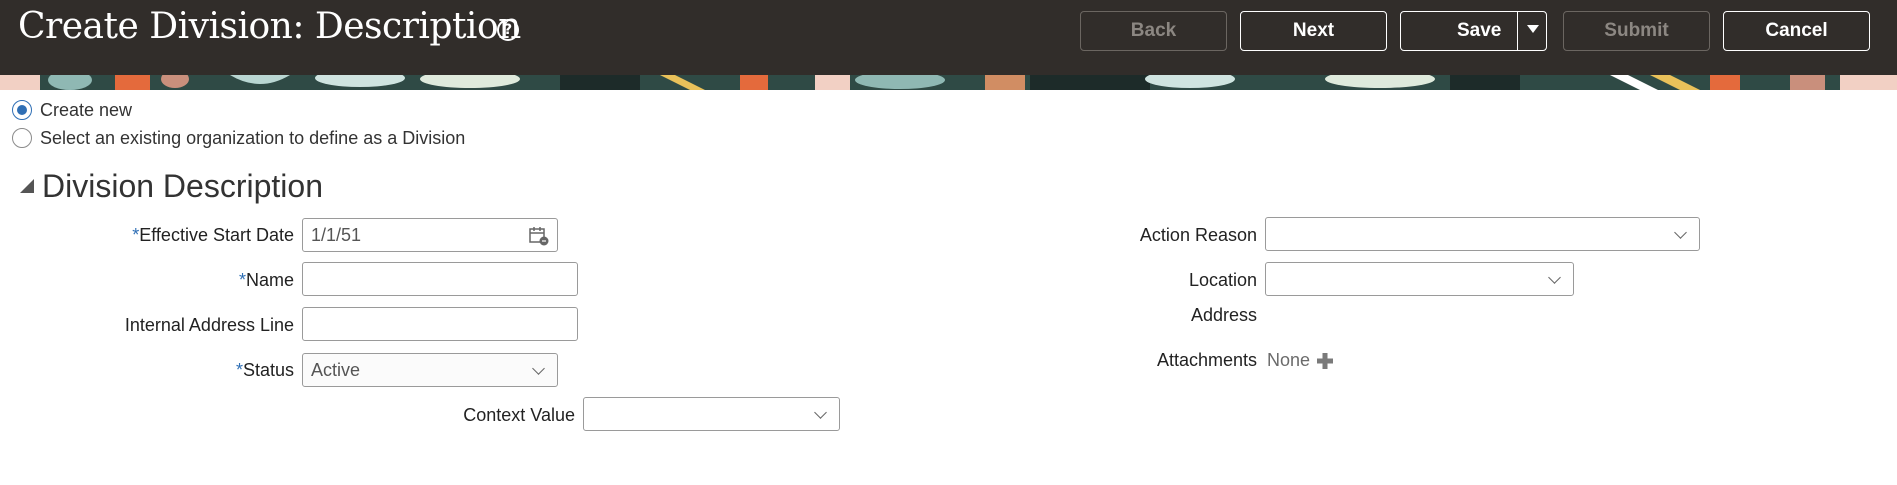 The image size is (1897, 485). What do you see at coordinates (266, 280) in the screenshot?
I see `name-label: *Name` at bounding box center [266, 280].